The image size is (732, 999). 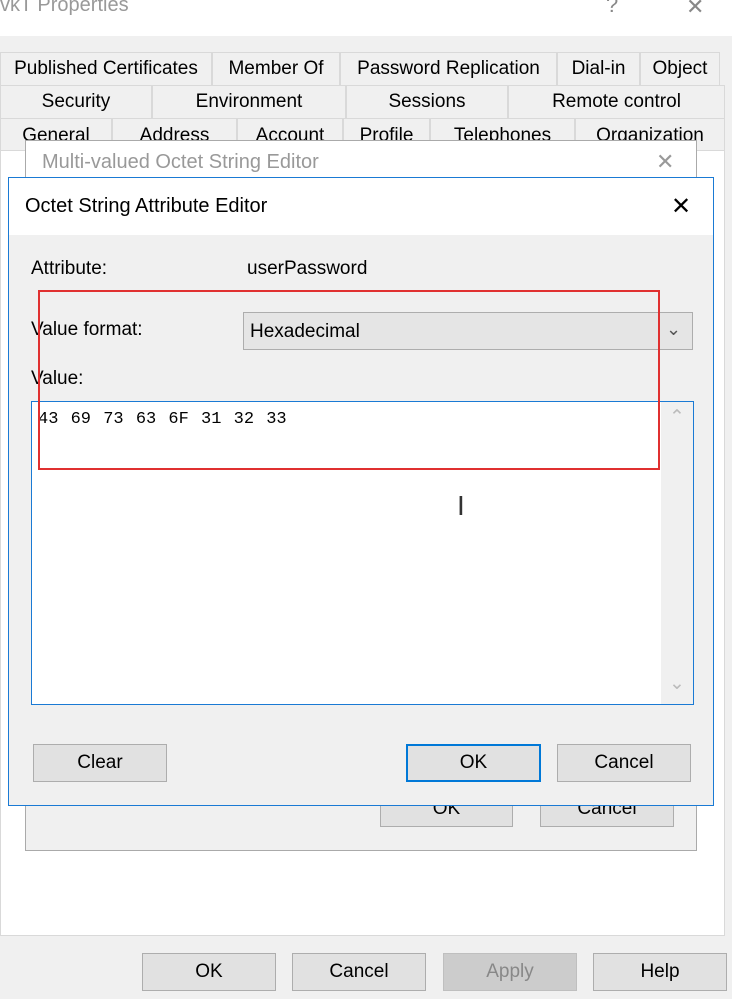 I want to click on tab-sessions: Sessions, so click(x=427, y=102).